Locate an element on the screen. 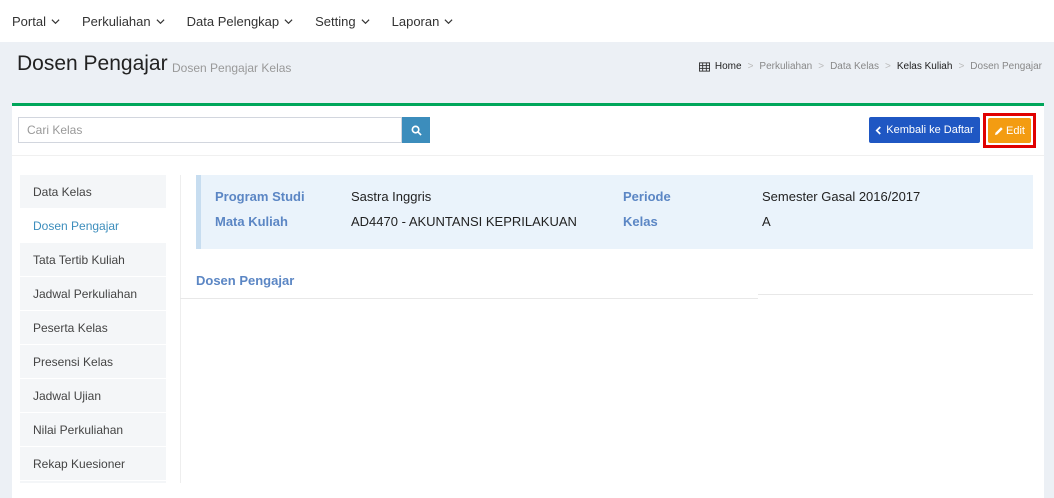 This screenshot has width=1054, height=498. page-subtitle: Dosen Pengajar Kelas is located at coordinates (232, 68).